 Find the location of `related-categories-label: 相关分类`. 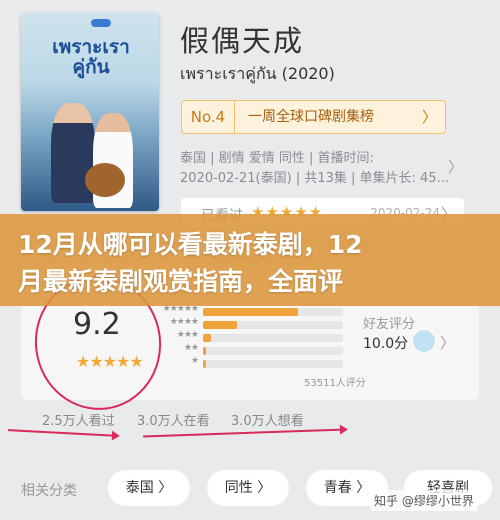

related-categories-label: 相关分类 is located at coordinates (49, 491).